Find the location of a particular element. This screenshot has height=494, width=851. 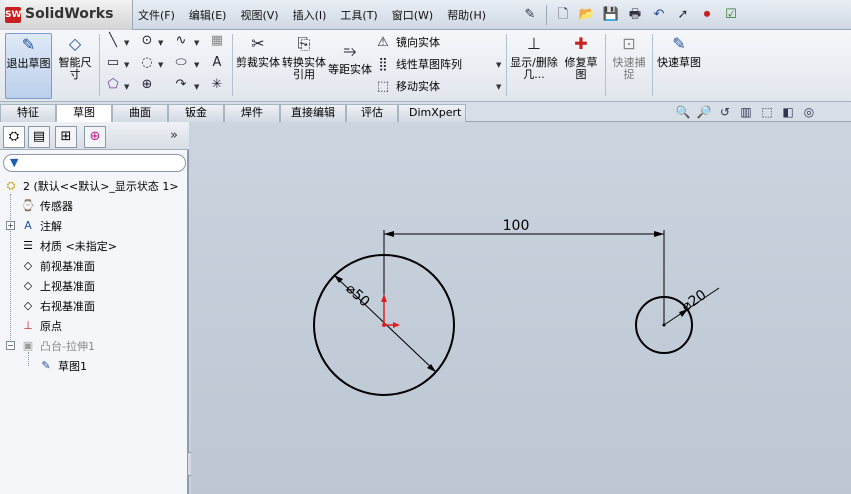

spline-dropdown-arrow: ▼ is located at coordinates (196, 43).